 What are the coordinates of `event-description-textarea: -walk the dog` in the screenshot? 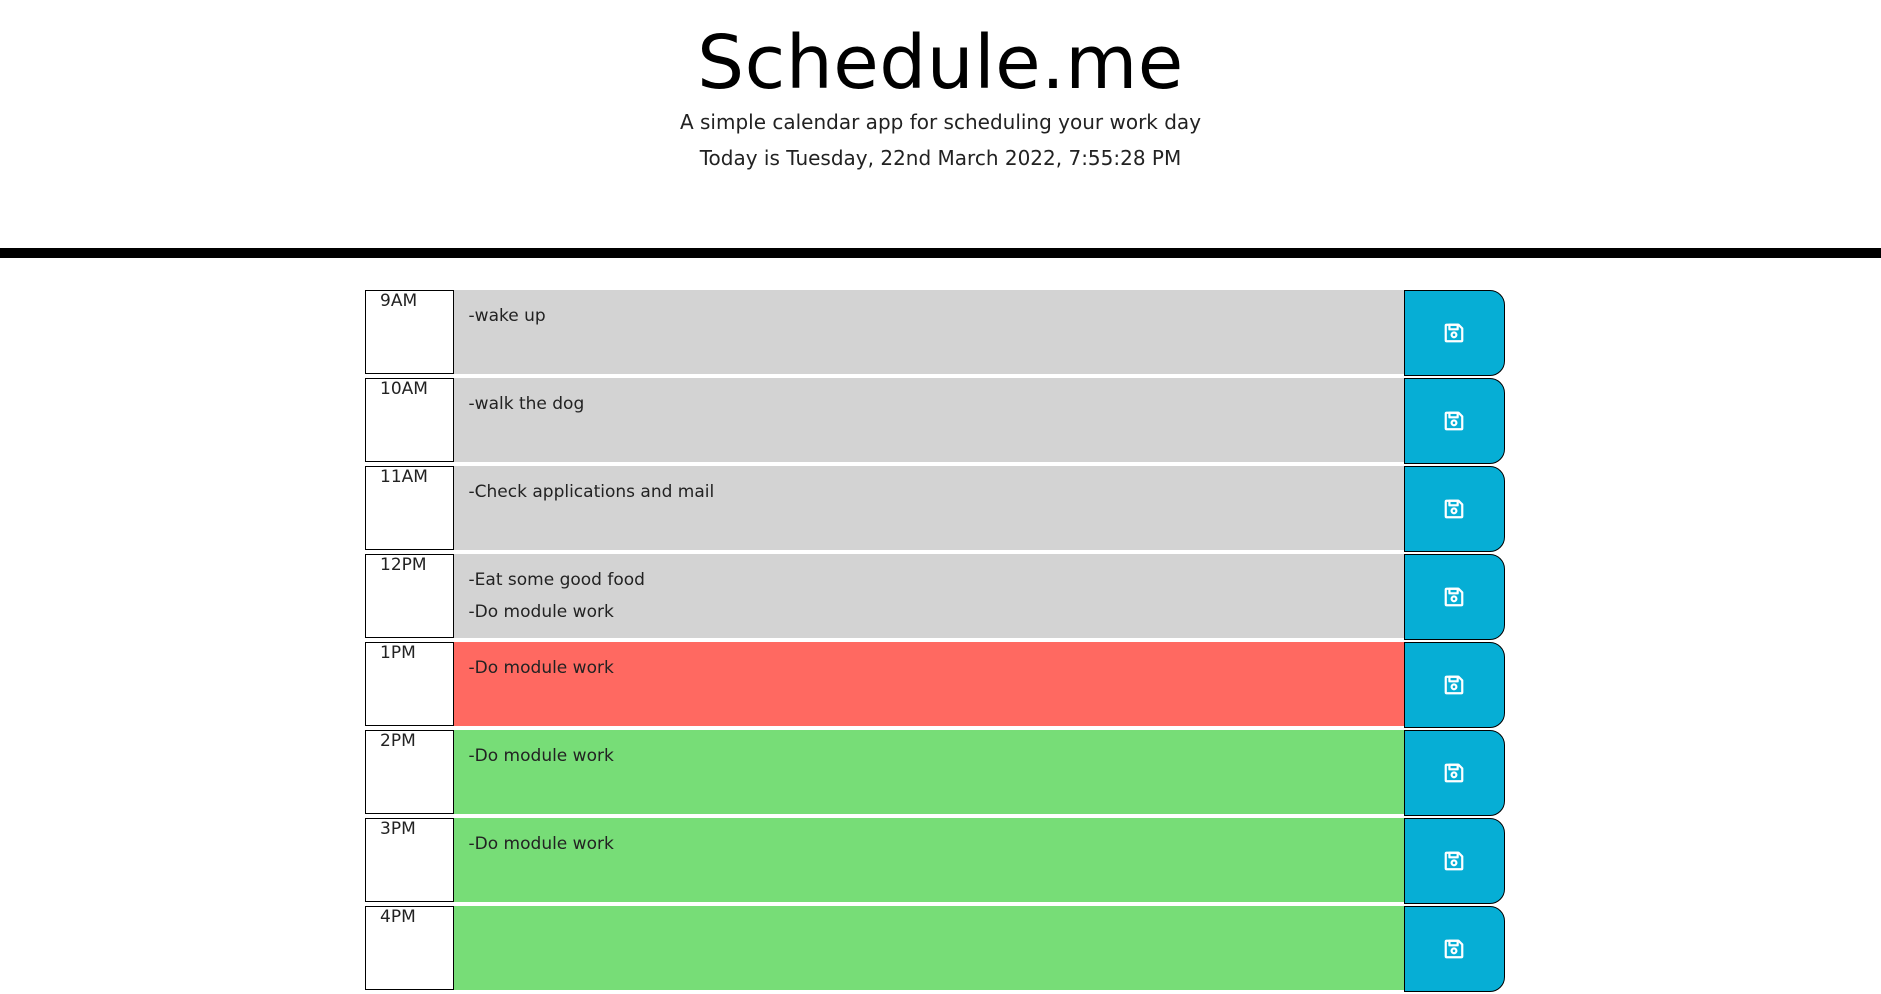 It's located at (928, 420).